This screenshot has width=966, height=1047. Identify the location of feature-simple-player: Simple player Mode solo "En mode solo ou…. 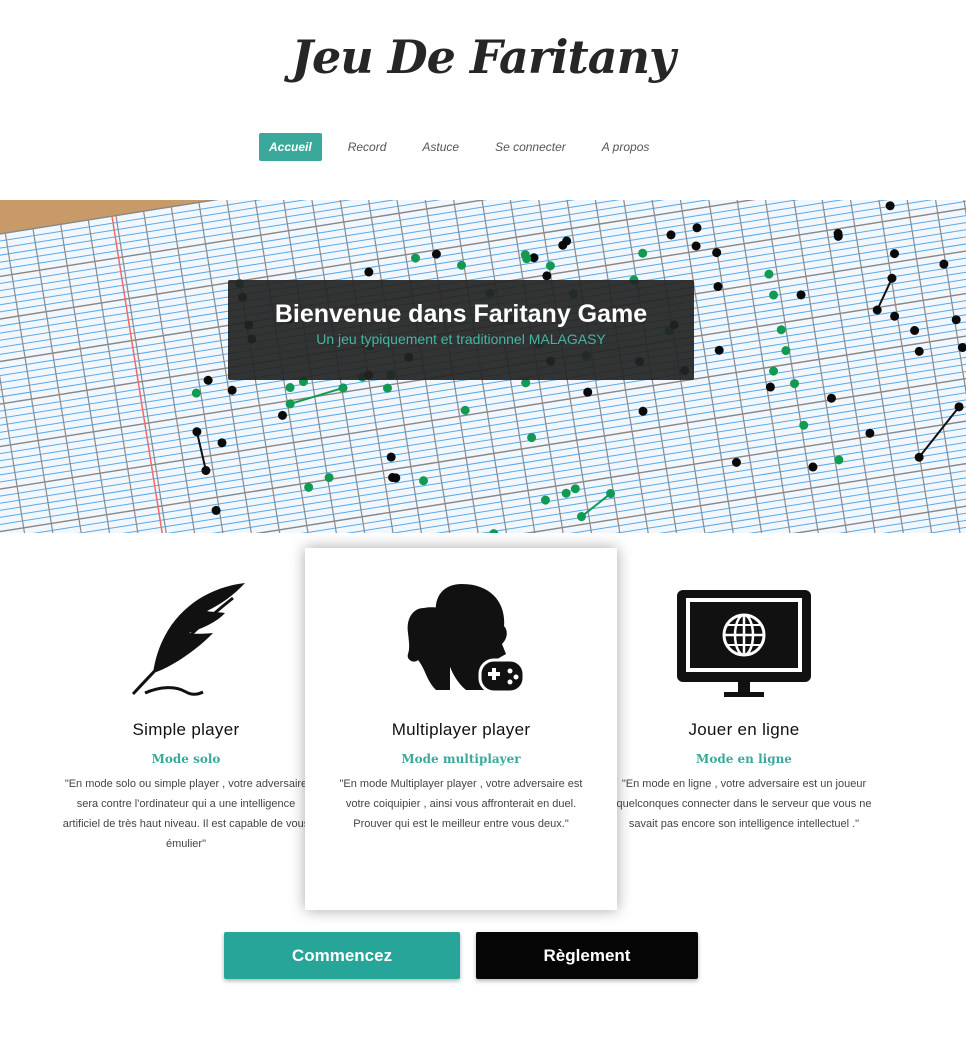
(186, 729).